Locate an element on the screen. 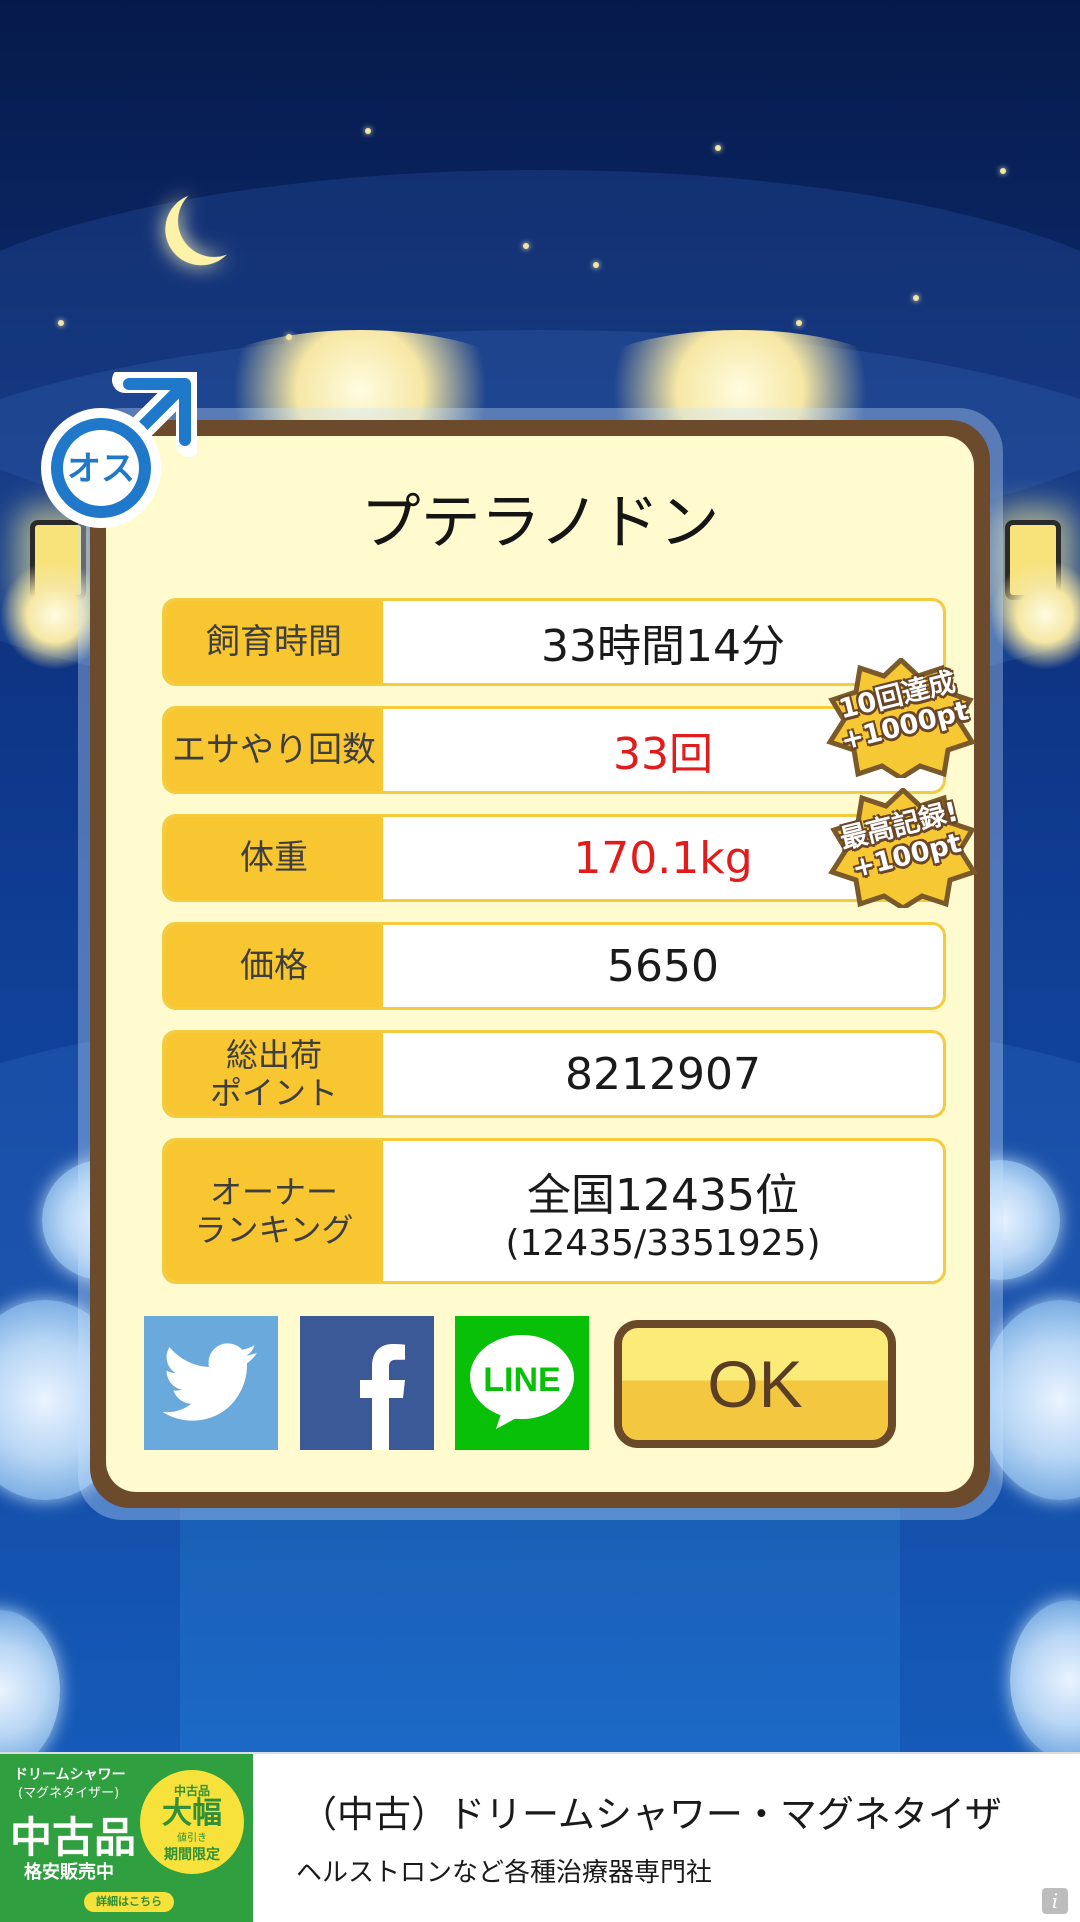 This screenshot has height=1922, width=1080. stat-label-line: 総出荷 is located at coordinates (273, 1054).